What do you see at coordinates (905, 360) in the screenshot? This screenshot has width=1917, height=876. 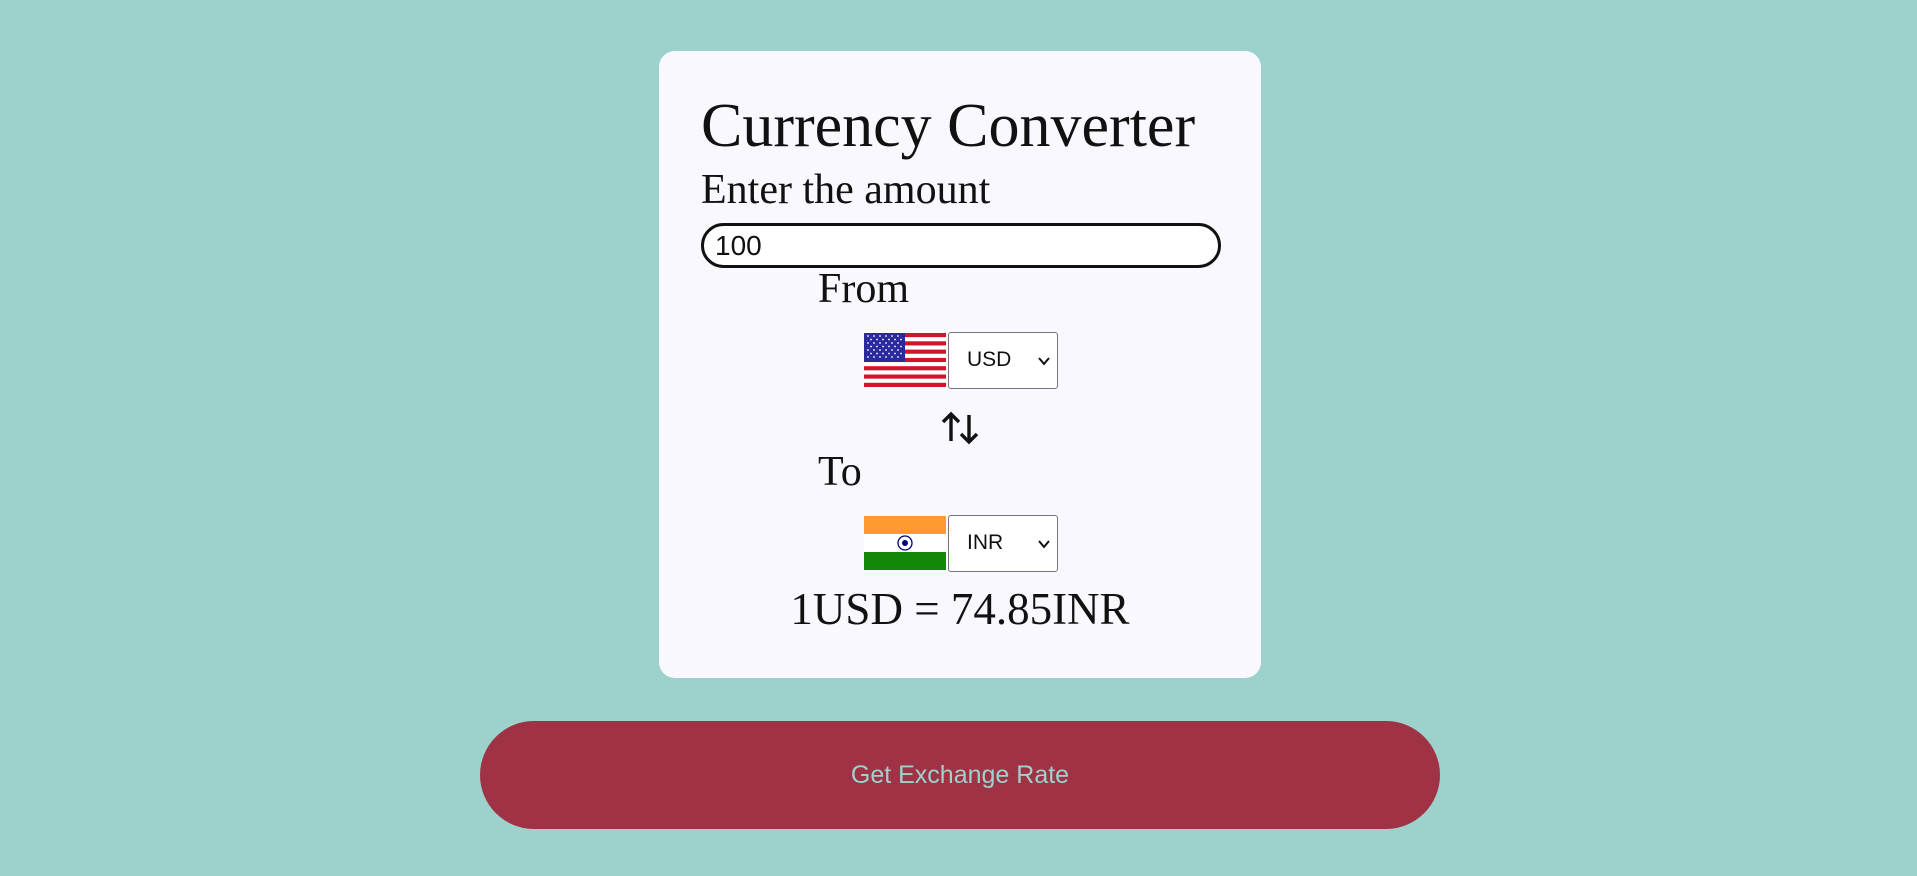 I see `us-flag-icon` at bounding box center [905, 360].